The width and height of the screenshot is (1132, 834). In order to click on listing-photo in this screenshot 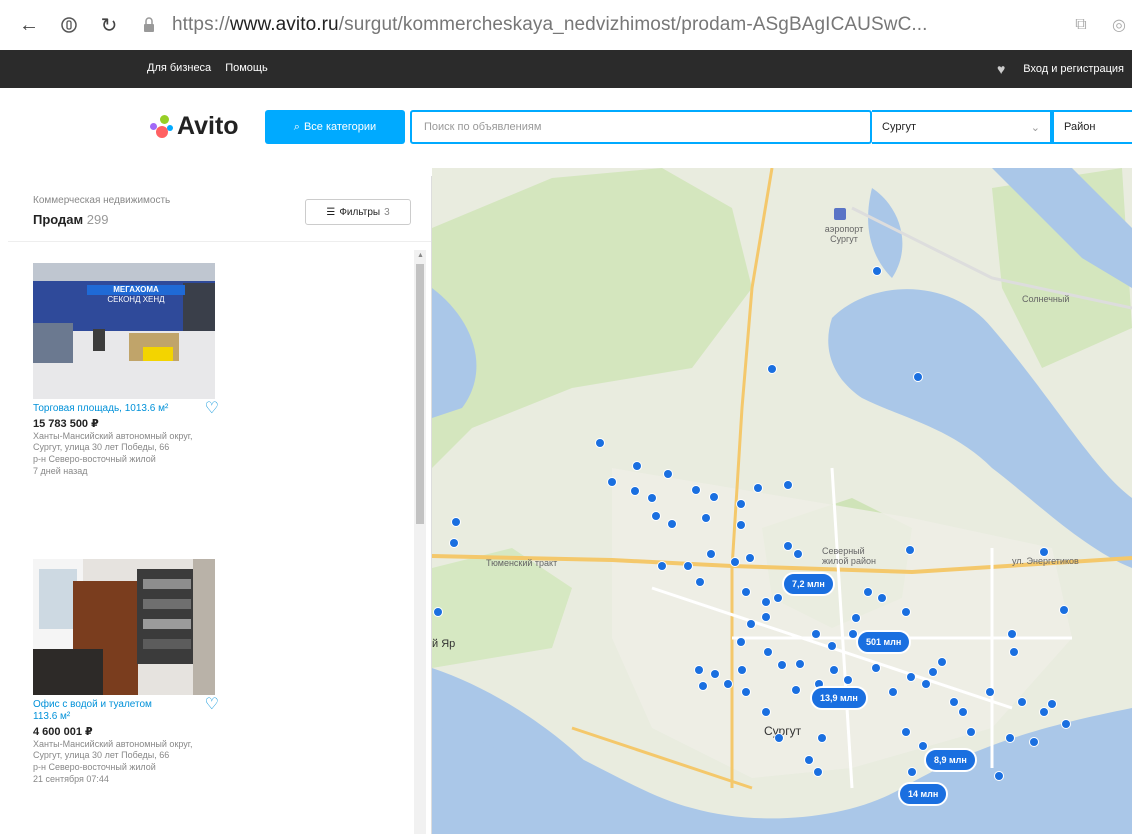, I will do `click(124, 627)`.